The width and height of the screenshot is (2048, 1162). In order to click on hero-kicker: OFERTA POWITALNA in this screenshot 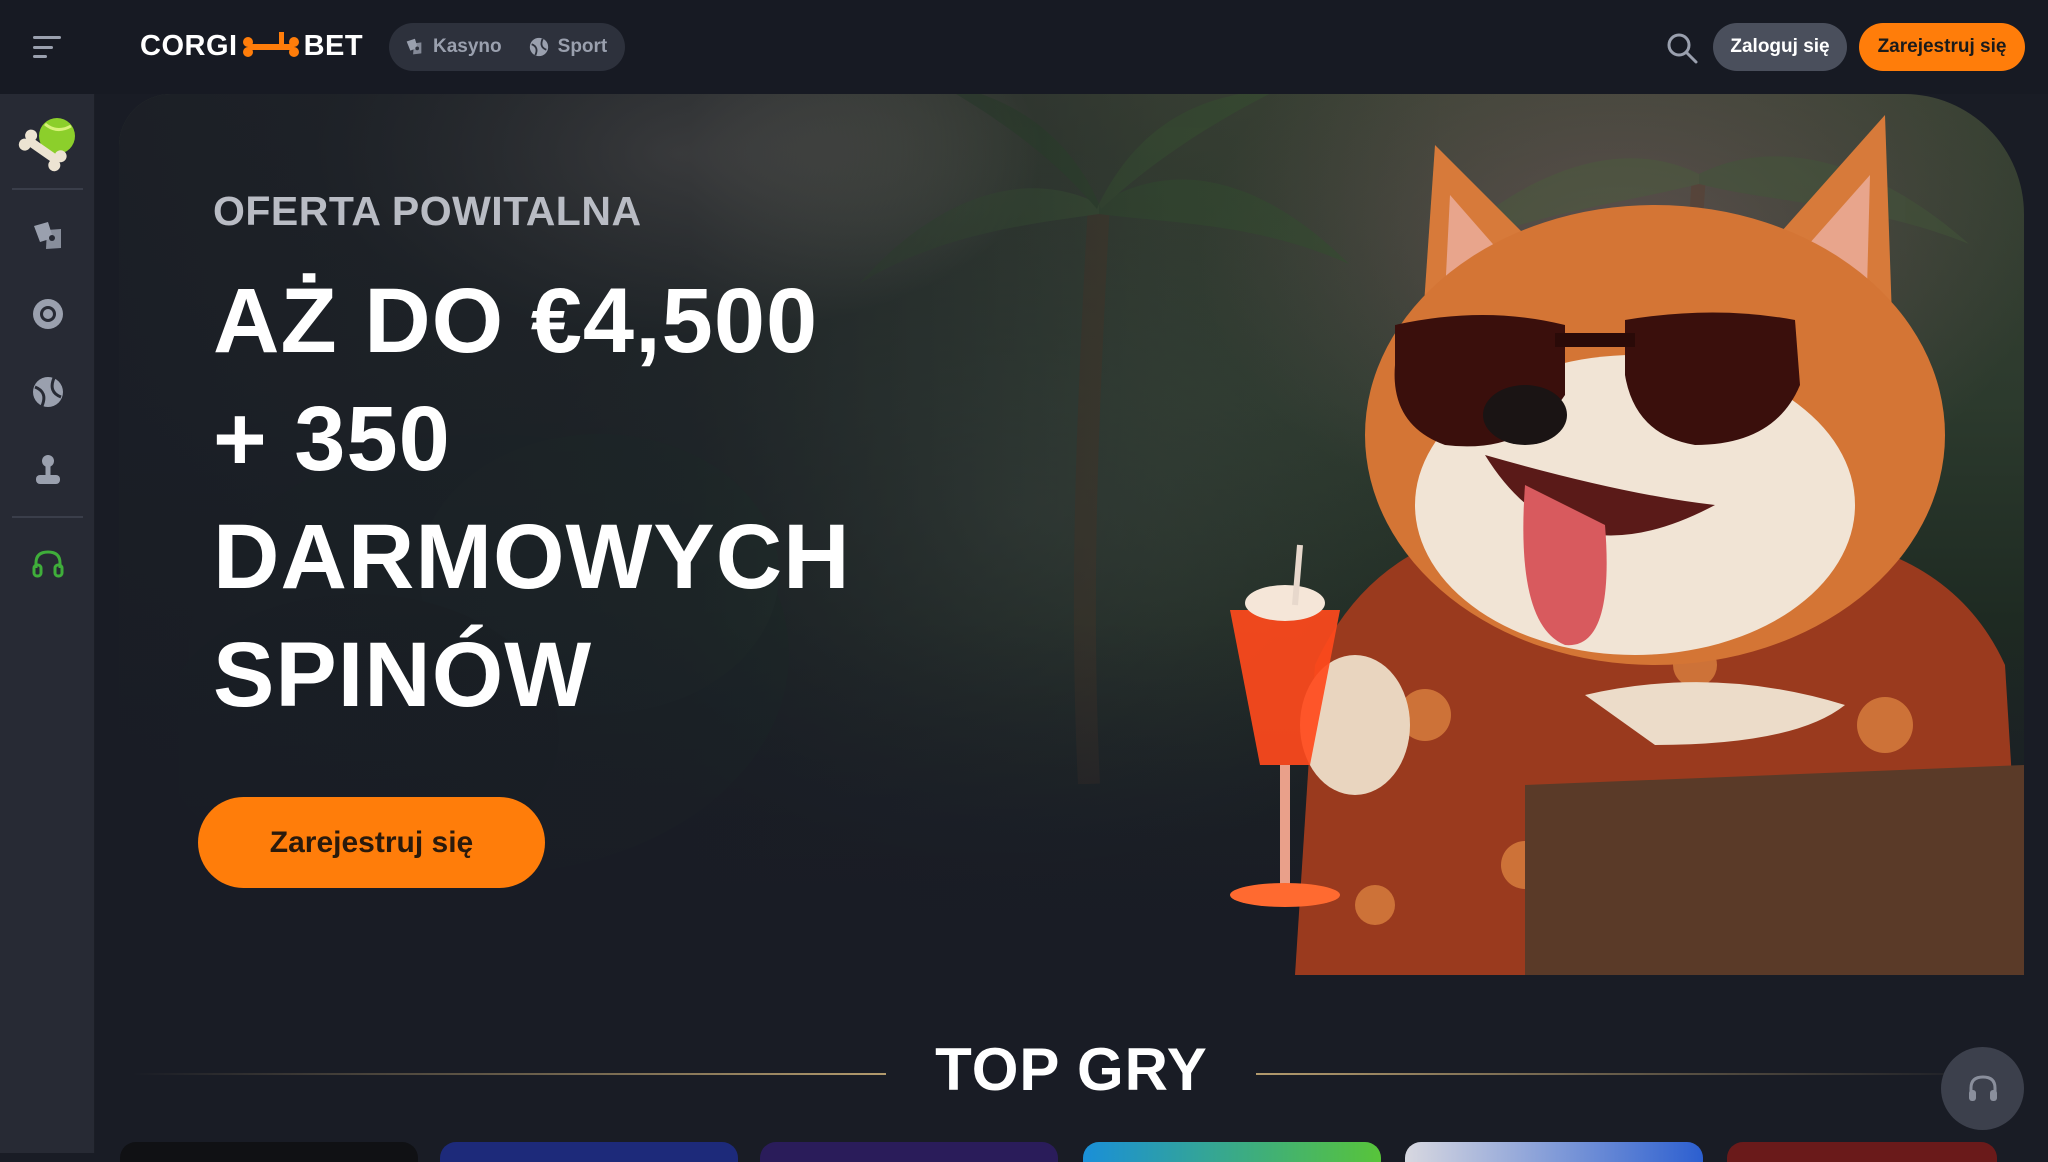, I will do `click(427, 211)`.